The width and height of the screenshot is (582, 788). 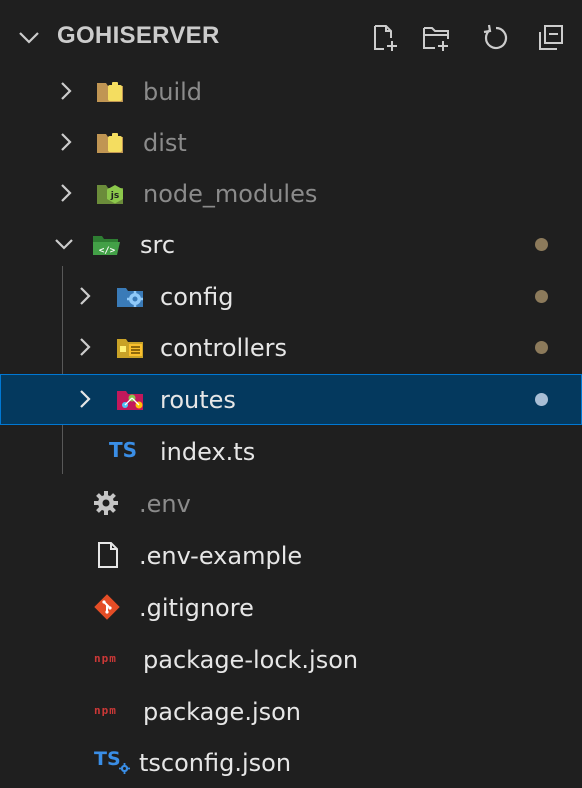 What do you see at coordinates (221, 556) in the screenshot?
I see `tree-item-label: .env-example` at bounding box center [221, 556].